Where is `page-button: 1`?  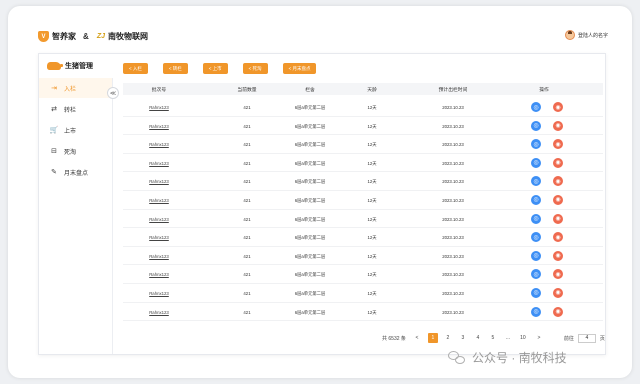
page-button: 1 is located at coordinates (432, 338).